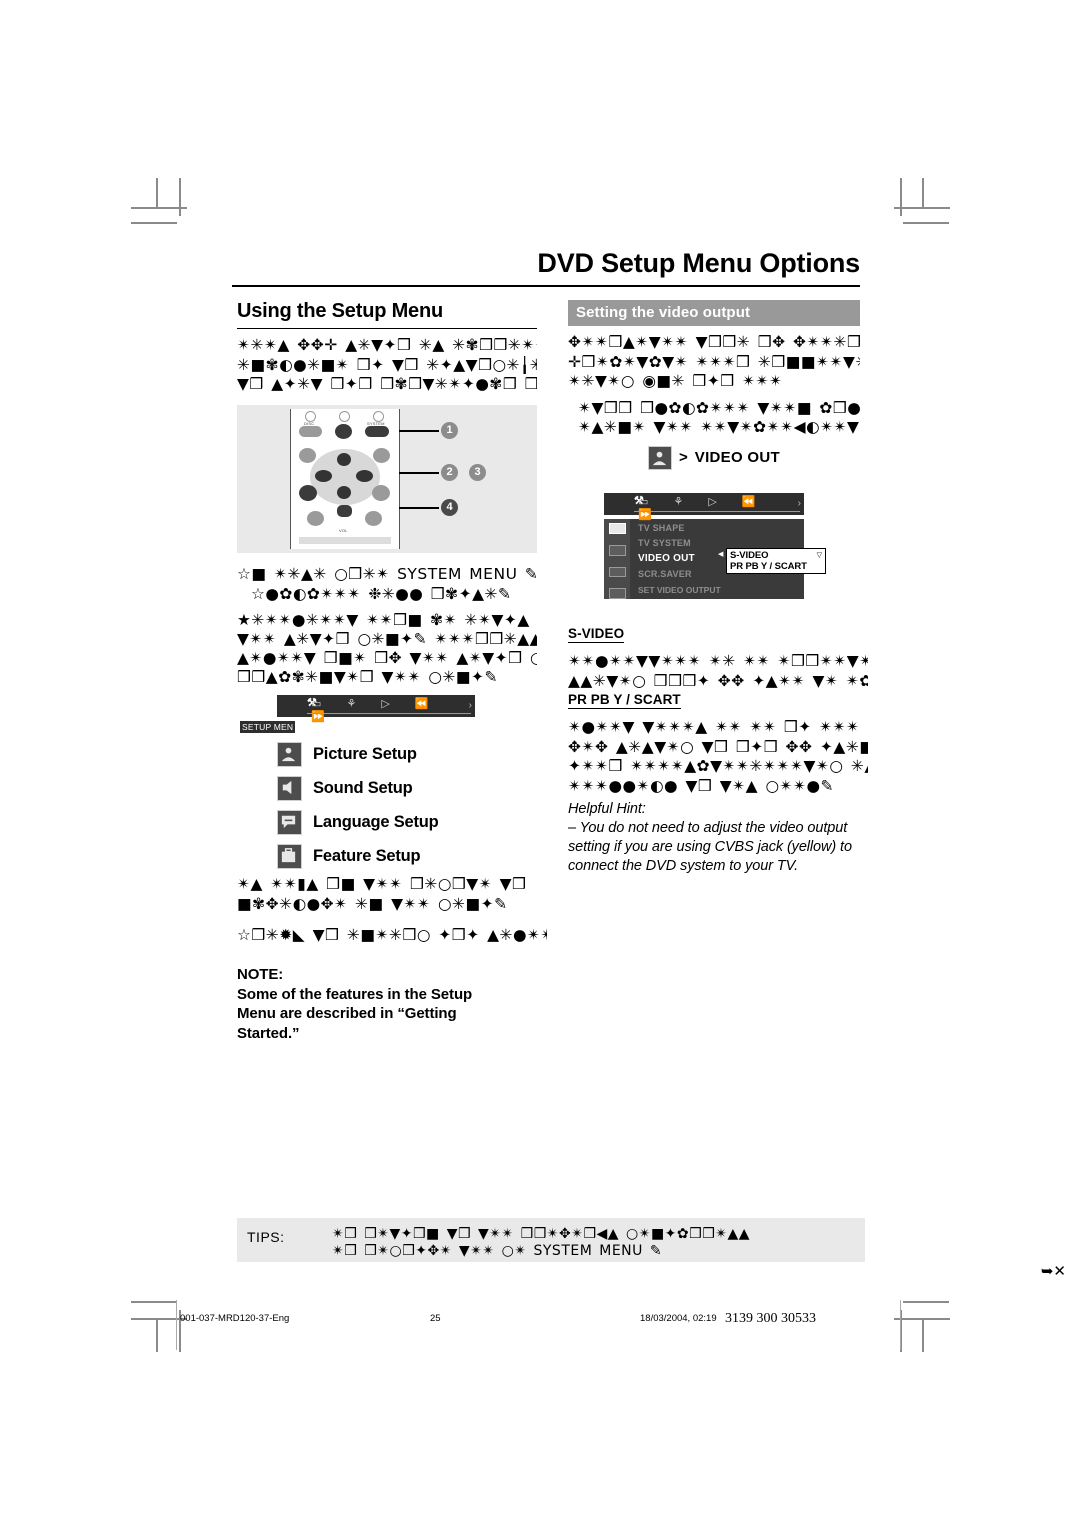 The height and width of the screenshot is (1528, 1080). What do you see at coordinates (449, 472) in the screenshot?
I see `callout-number-2: 2` at bounding box center [449, 472].